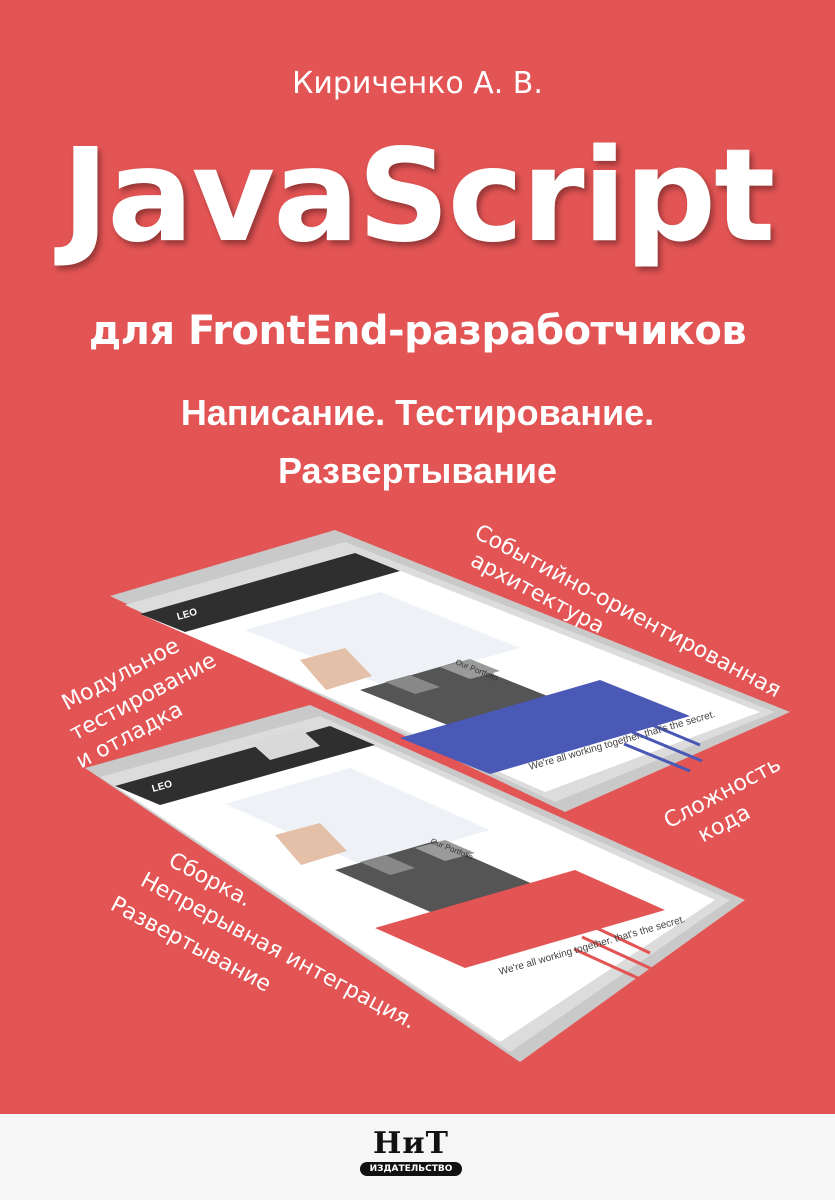 This screenshot has height=1200, width=835. I want to click on publisher-logo: НиТ ИЗДАТЕЛЬСТВО, so click(411, 1150).